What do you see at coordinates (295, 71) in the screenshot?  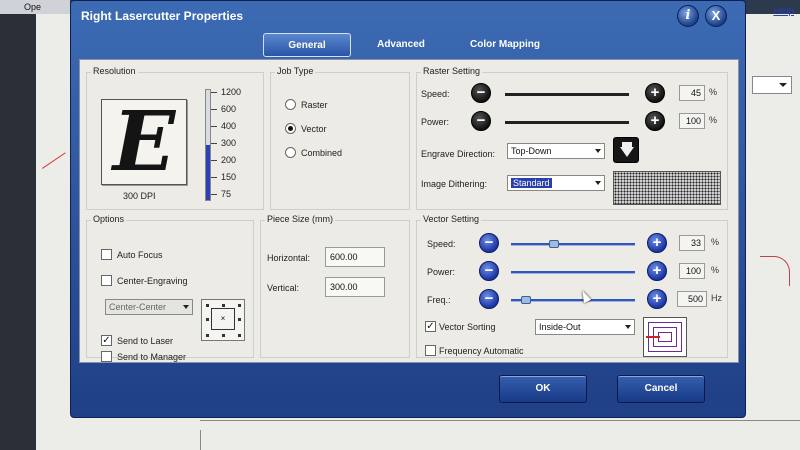 I see `job-type-label: Job Type` at bounding box center [295, 71].